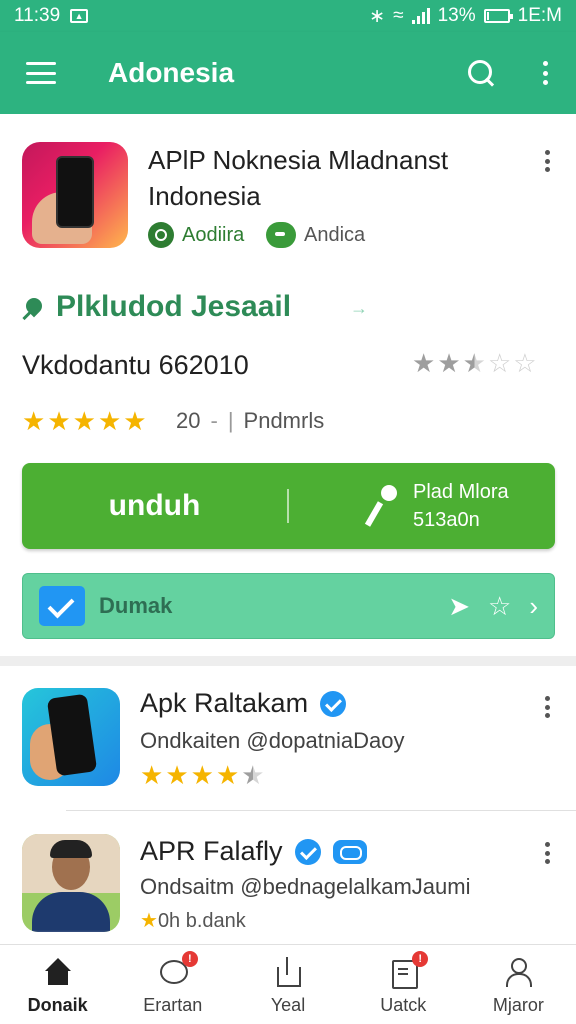 The image size is (576, 1024). I want to click on list-item-name: APR Falafly, so click(253, 851).